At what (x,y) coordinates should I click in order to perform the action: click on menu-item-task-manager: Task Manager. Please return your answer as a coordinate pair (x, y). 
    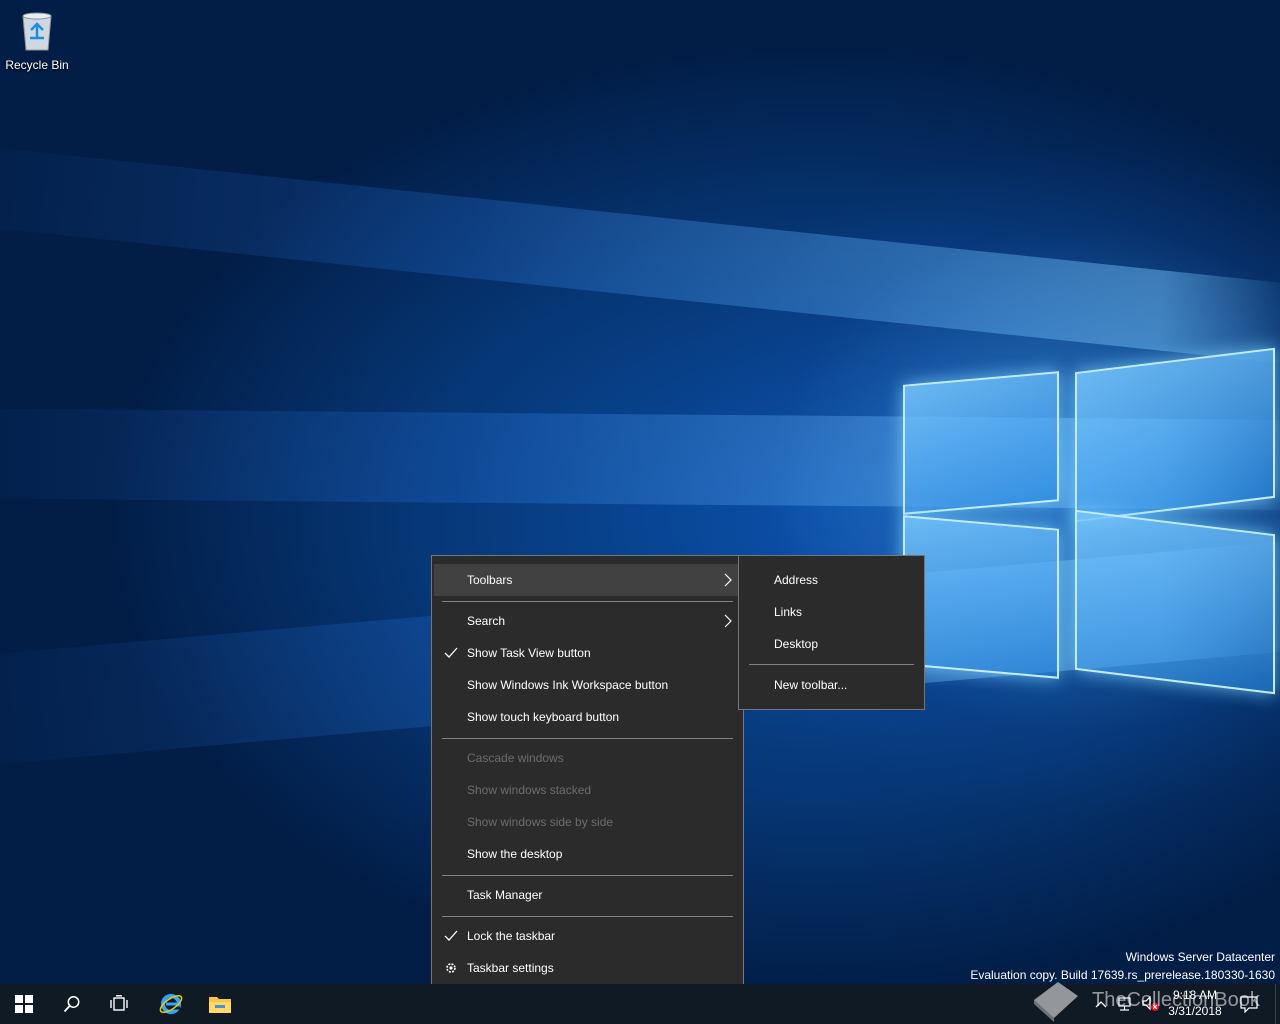
    Looking at the image, I should click on (587, 895).